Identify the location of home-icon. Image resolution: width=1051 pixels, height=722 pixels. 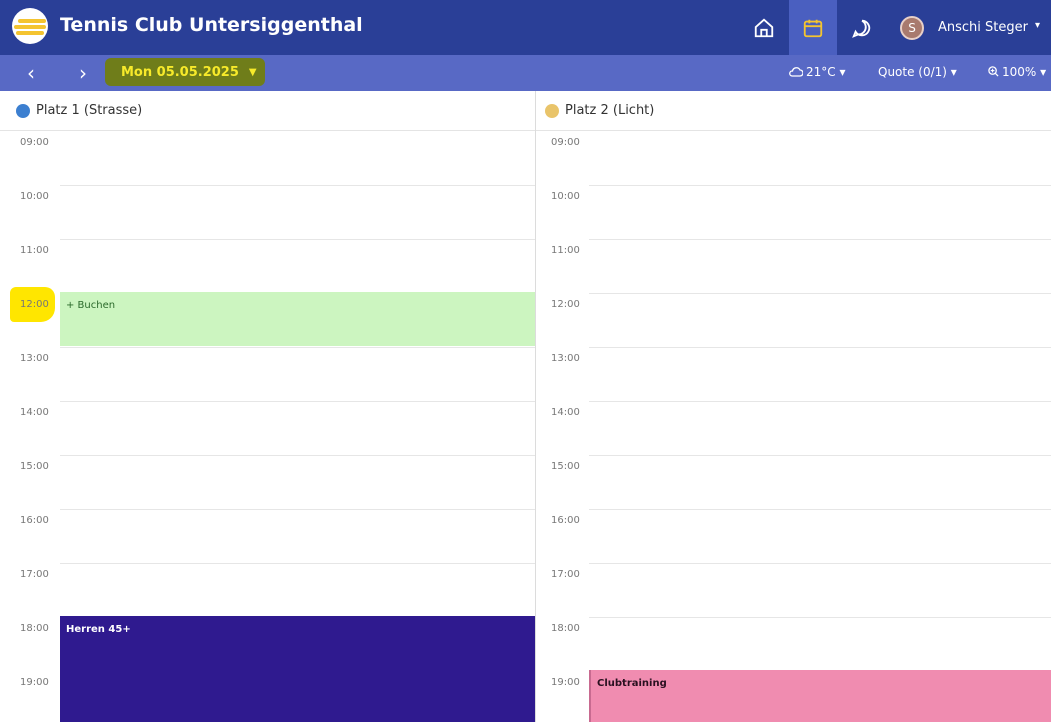
(764, 27).